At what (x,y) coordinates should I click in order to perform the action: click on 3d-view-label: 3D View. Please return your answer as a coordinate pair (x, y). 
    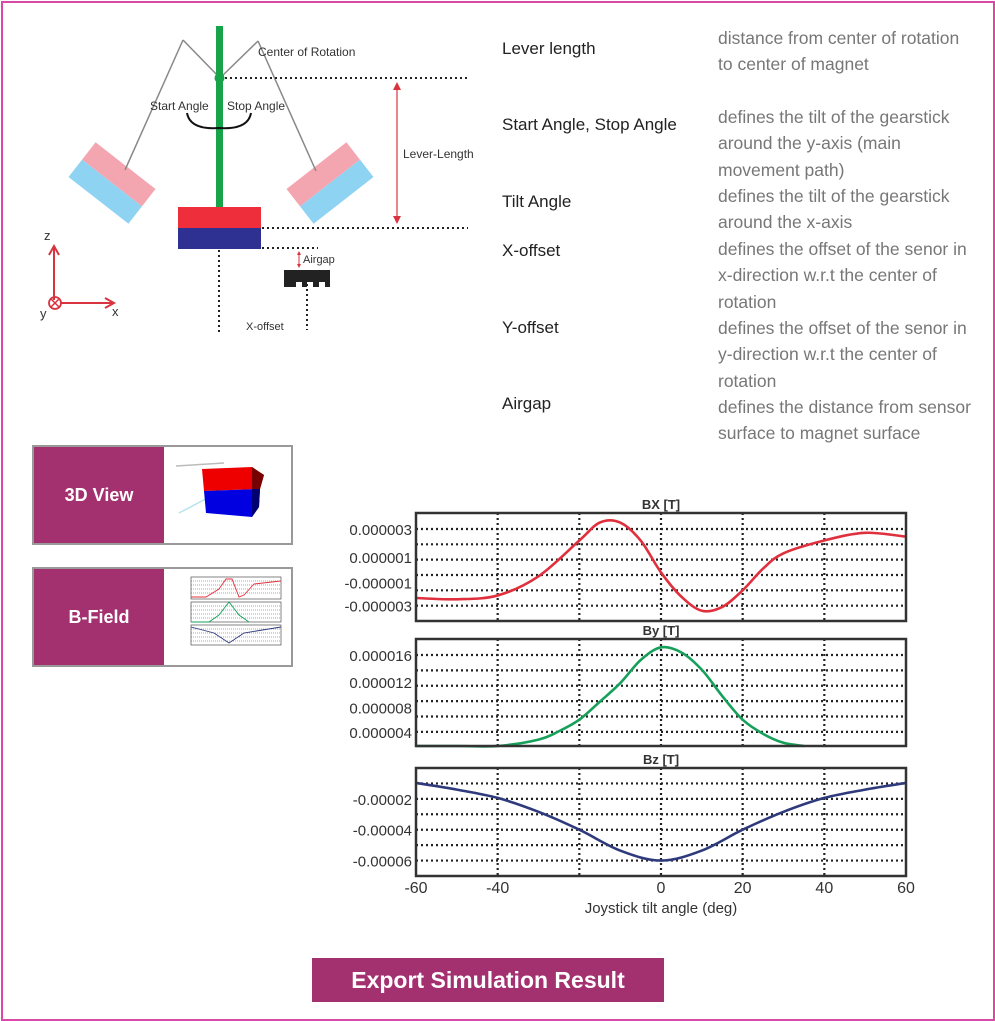
    Looking at the image, I should click on (99, 495).